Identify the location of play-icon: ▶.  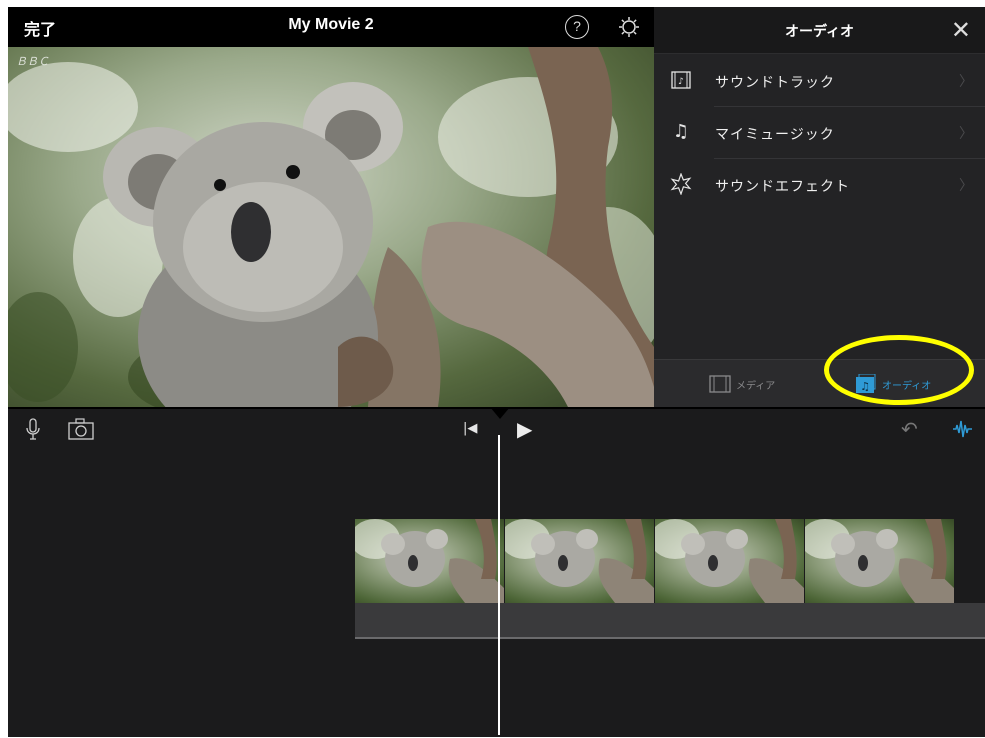
(525, 429).